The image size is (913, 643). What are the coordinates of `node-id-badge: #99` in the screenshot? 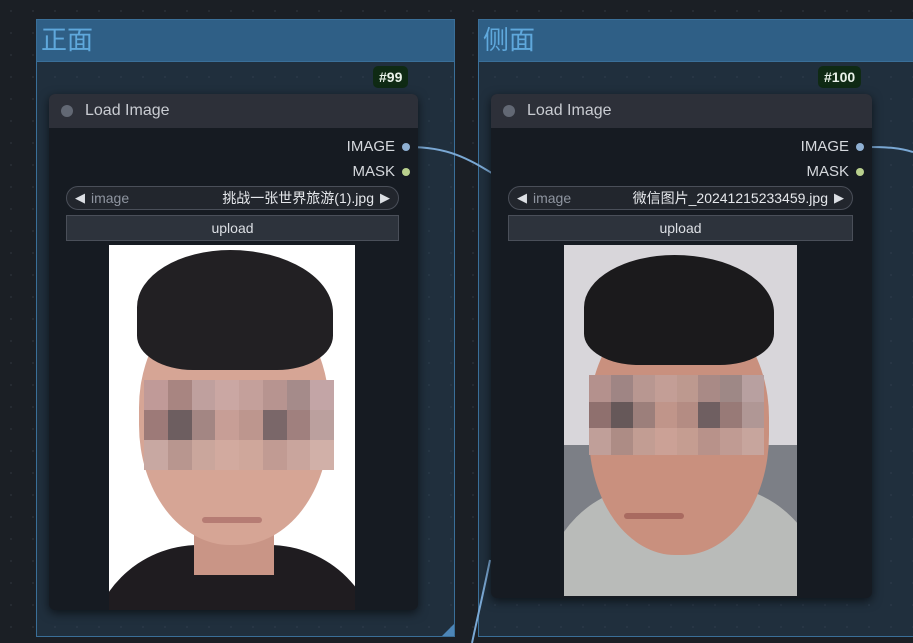 It's located at (391, 77).